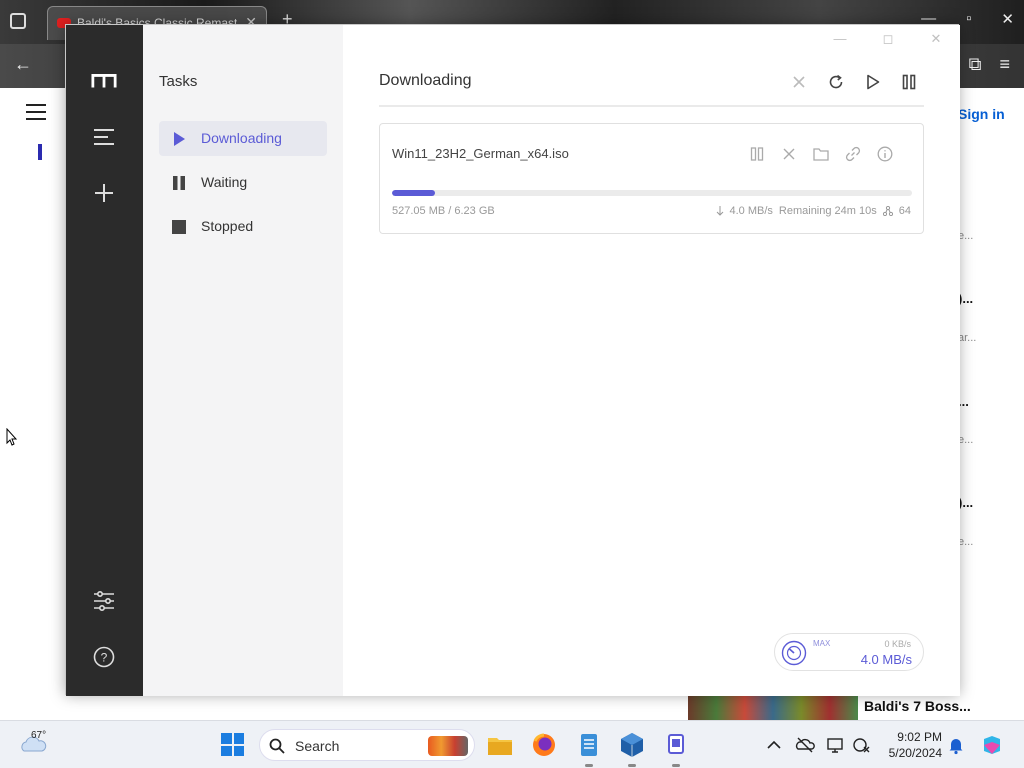 The height and width of the screenshot is (768, 1024). Describe the element at coordinates (277, 746) in the screenshot. I see `search-icon` at that location.